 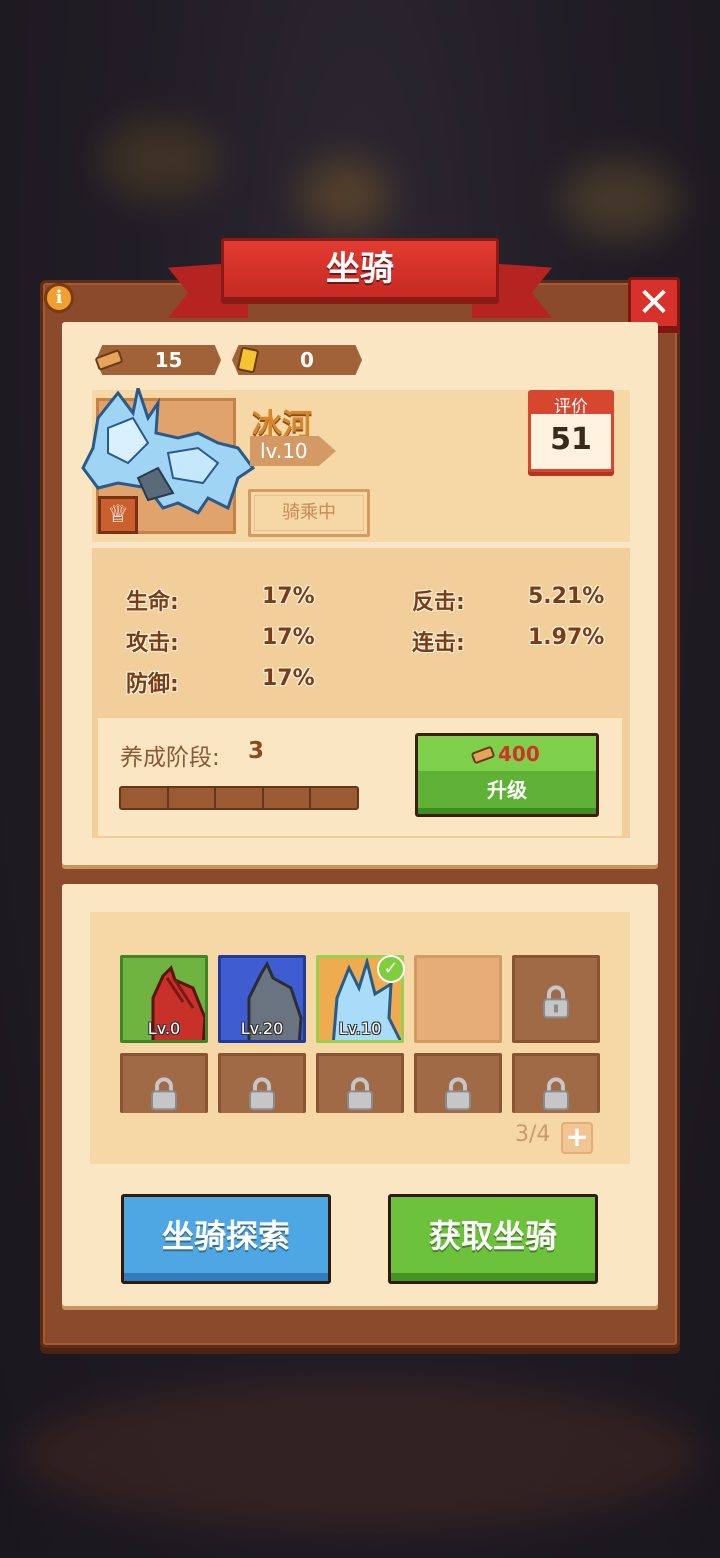 I want to click on training-stage: 3, so click(x=256, y=751).